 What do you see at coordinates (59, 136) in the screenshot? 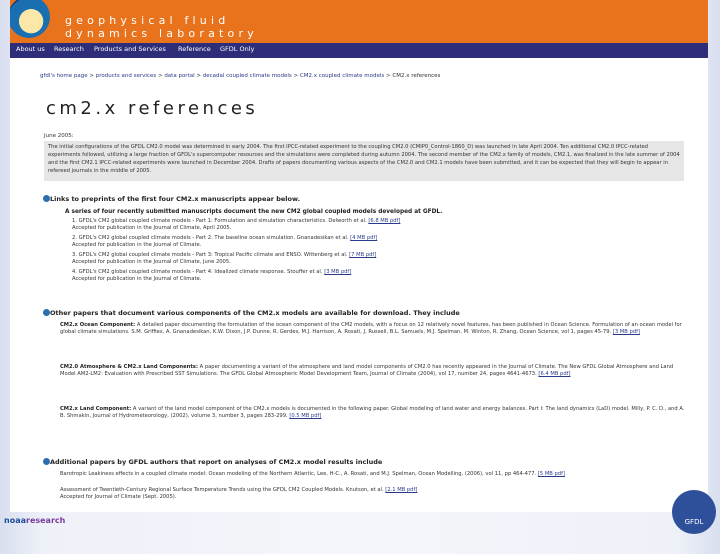
I see `date-label: June 2005:` at bounding box center [59, 136].